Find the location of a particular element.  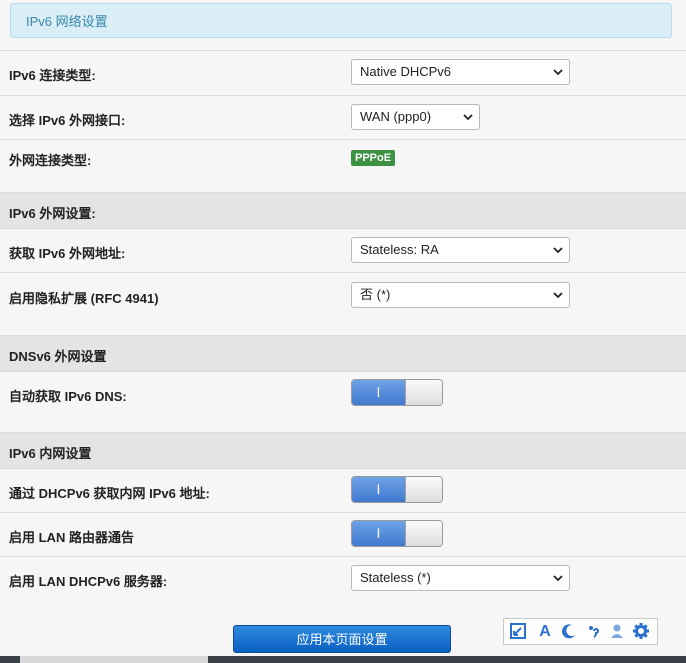

row-dhcpv6-lan-addr: 通过 DHCPv6 获取内网 IPv6 地址: I is located at coordinates (343, 490).